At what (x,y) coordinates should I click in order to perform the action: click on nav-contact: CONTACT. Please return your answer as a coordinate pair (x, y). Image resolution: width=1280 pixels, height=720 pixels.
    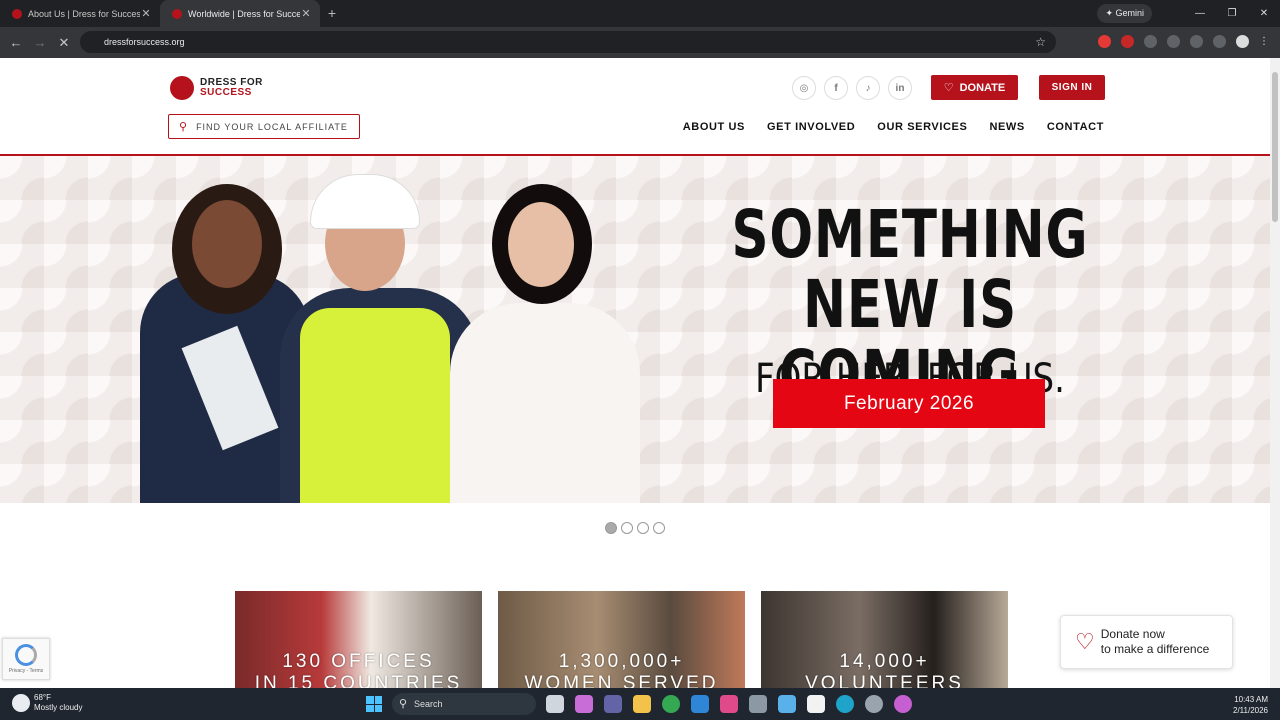
    Looking at the image, I should click on (1075, 127).